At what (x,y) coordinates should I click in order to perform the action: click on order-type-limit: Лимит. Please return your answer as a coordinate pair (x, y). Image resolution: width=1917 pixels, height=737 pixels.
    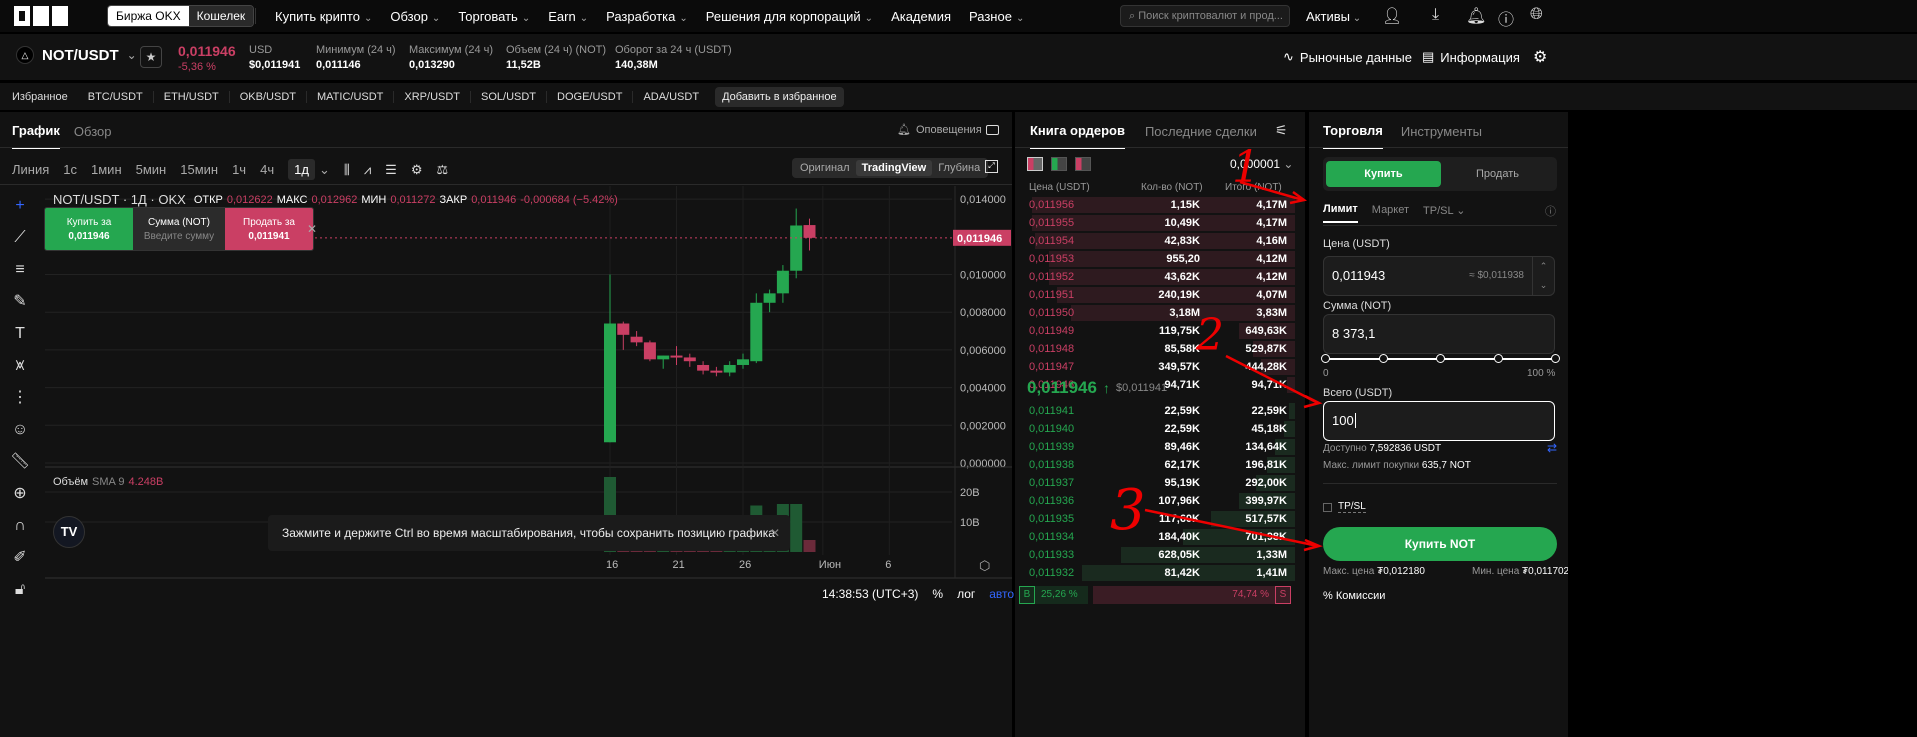
    Looking at the image, I should click on (1340, 213).